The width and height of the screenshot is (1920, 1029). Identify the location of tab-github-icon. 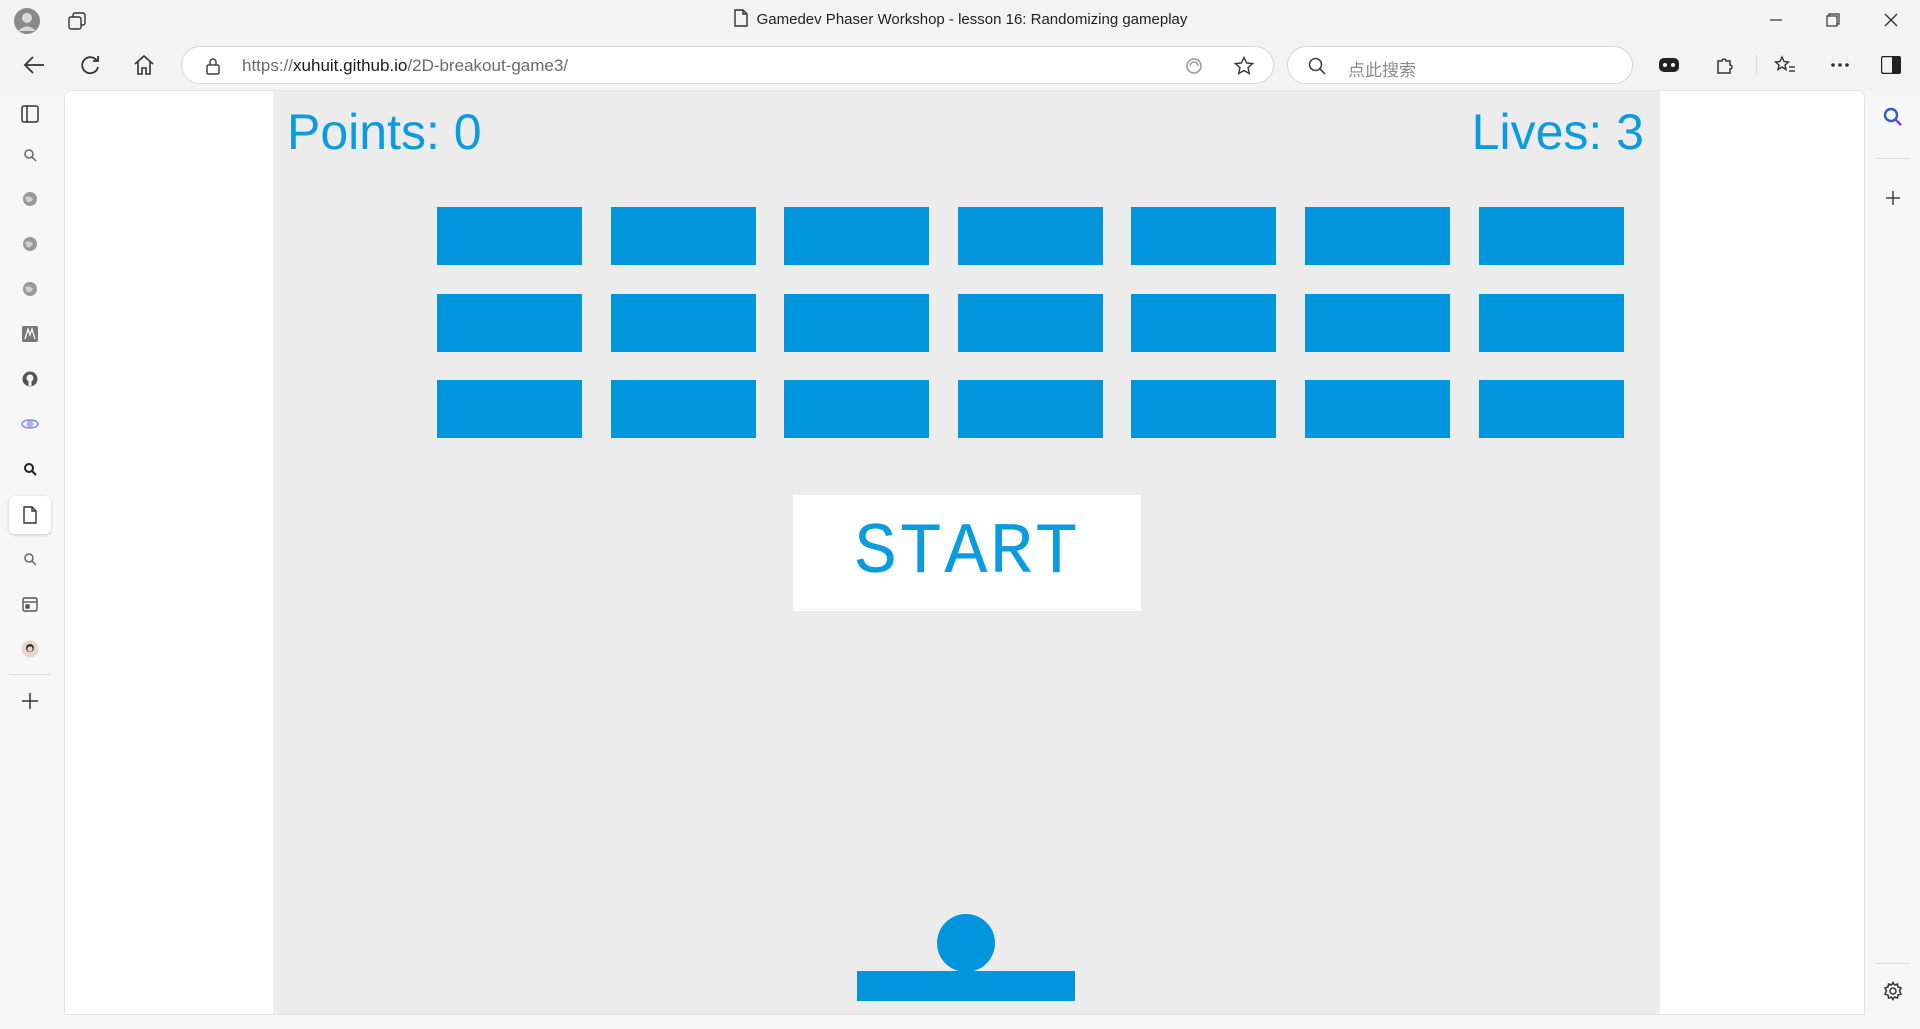
(30, 379).